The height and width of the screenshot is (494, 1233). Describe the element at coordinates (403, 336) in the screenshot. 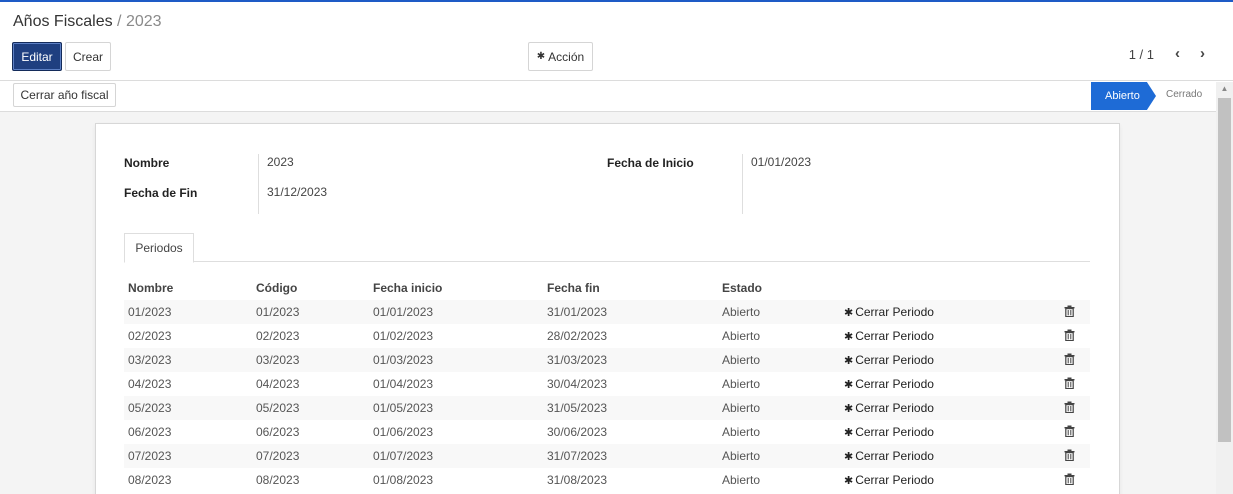

I see `period-start-date: 01/02/2023` at that location.